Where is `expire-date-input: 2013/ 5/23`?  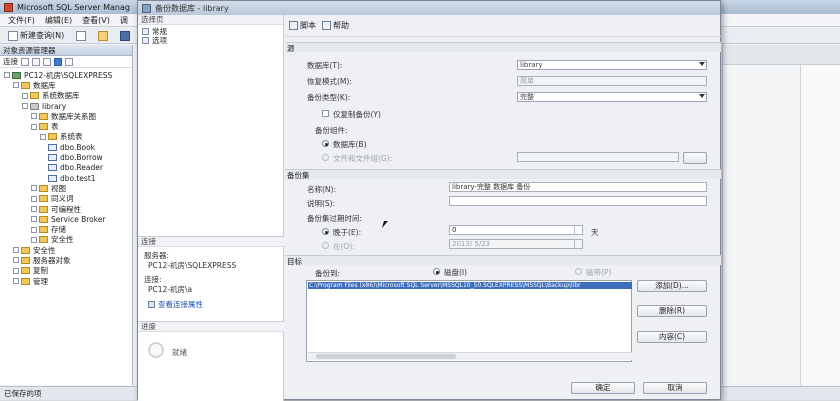 expire-date-input: 2013/ 5/23 is located at coordinates (516, 244).